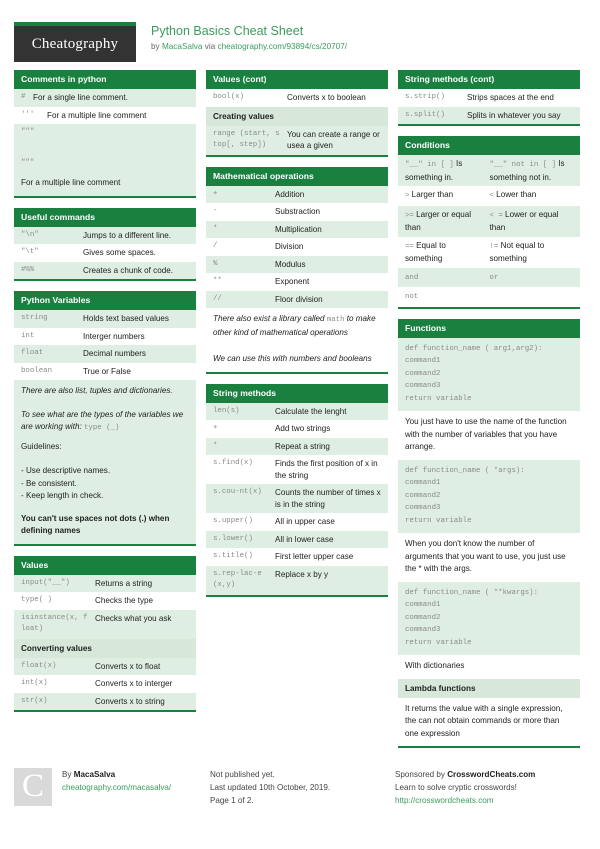  I want to click on row-code: -, so click(215, 211).